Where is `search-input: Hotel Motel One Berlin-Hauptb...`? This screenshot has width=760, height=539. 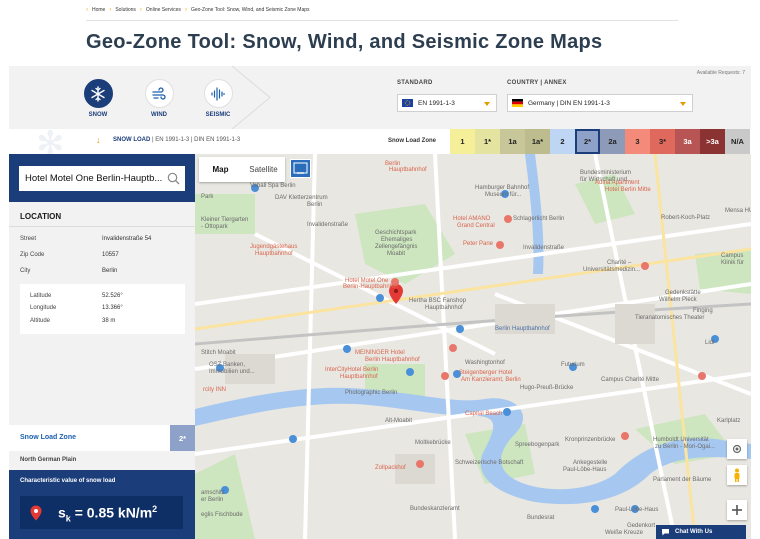 search-input: Hotel Motel One Berlin-Hauptb... is located at coordinates (102, 178).